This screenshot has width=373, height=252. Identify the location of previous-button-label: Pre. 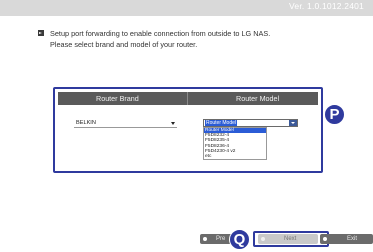
(221, 238).